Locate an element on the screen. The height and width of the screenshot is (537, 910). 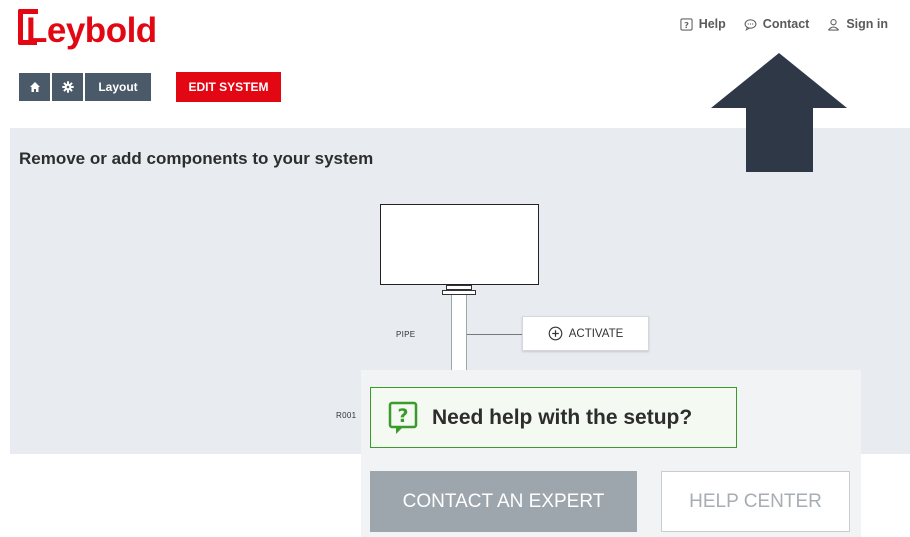
toolbar: Layout EDIT SYSTEM is located at coordinates (150, 87).